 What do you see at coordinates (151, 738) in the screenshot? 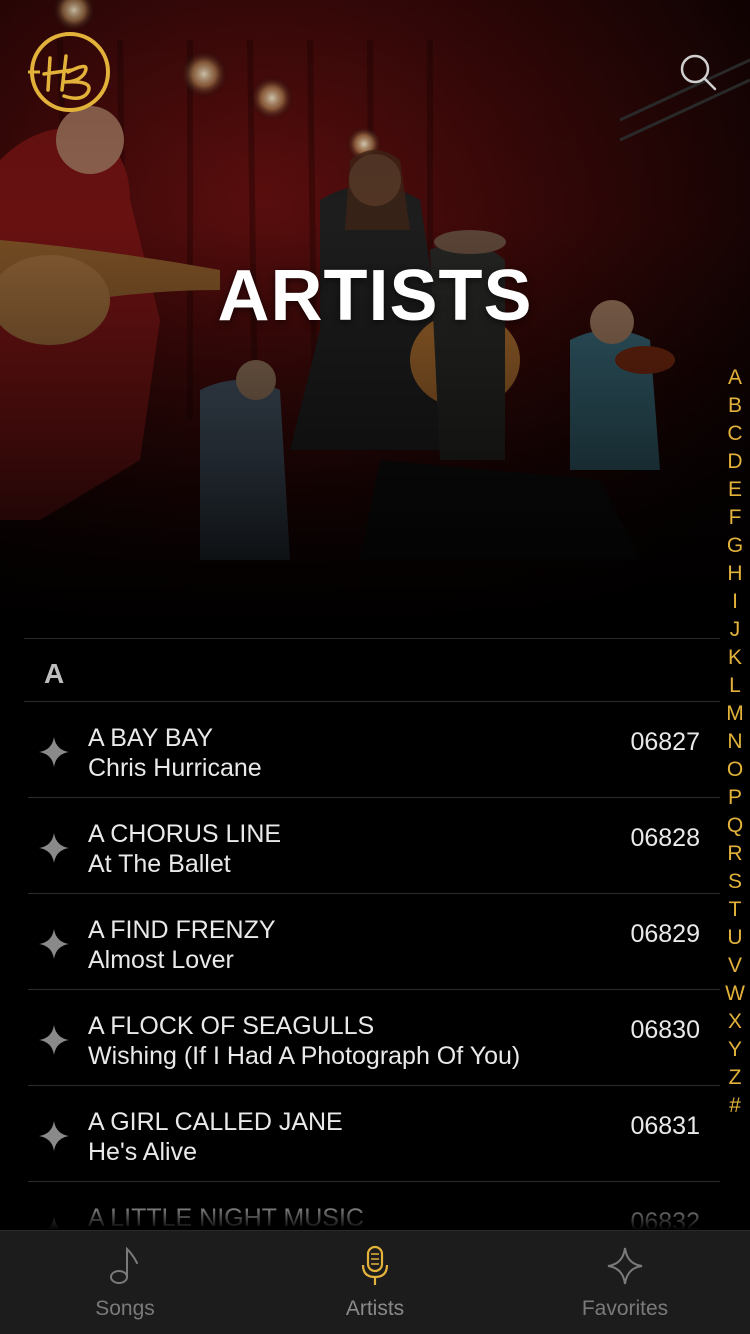
I see `artist-name: A BAY BAY` at bounding box center [151, 738].